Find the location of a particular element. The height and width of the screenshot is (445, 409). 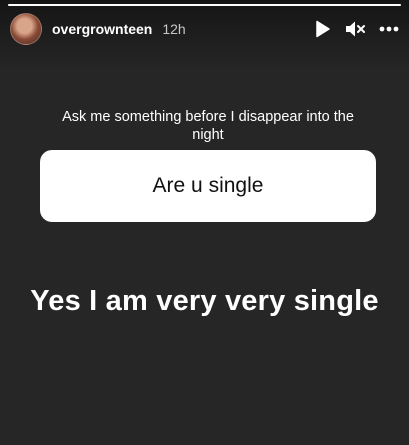

play-icon is located at coordinates (323, 29).